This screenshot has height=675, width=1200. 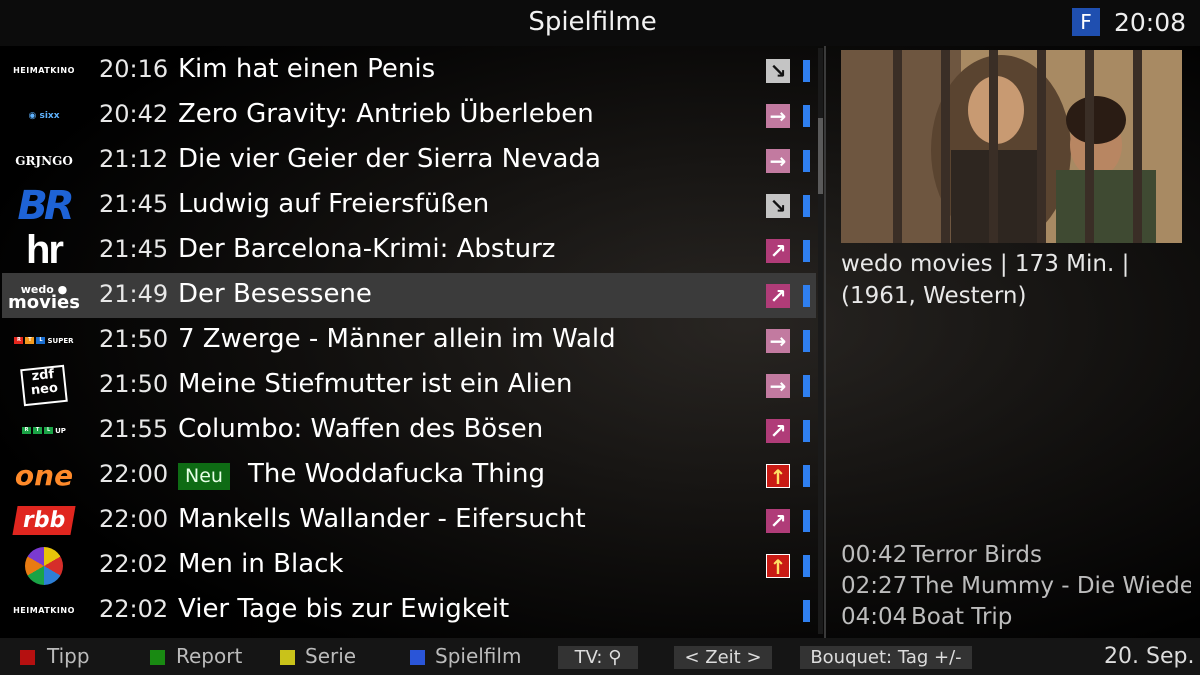 What do you see at coordinates (44, 565) in the screenshot?
I see `sat1-logo` at bounding box center [44, 565].